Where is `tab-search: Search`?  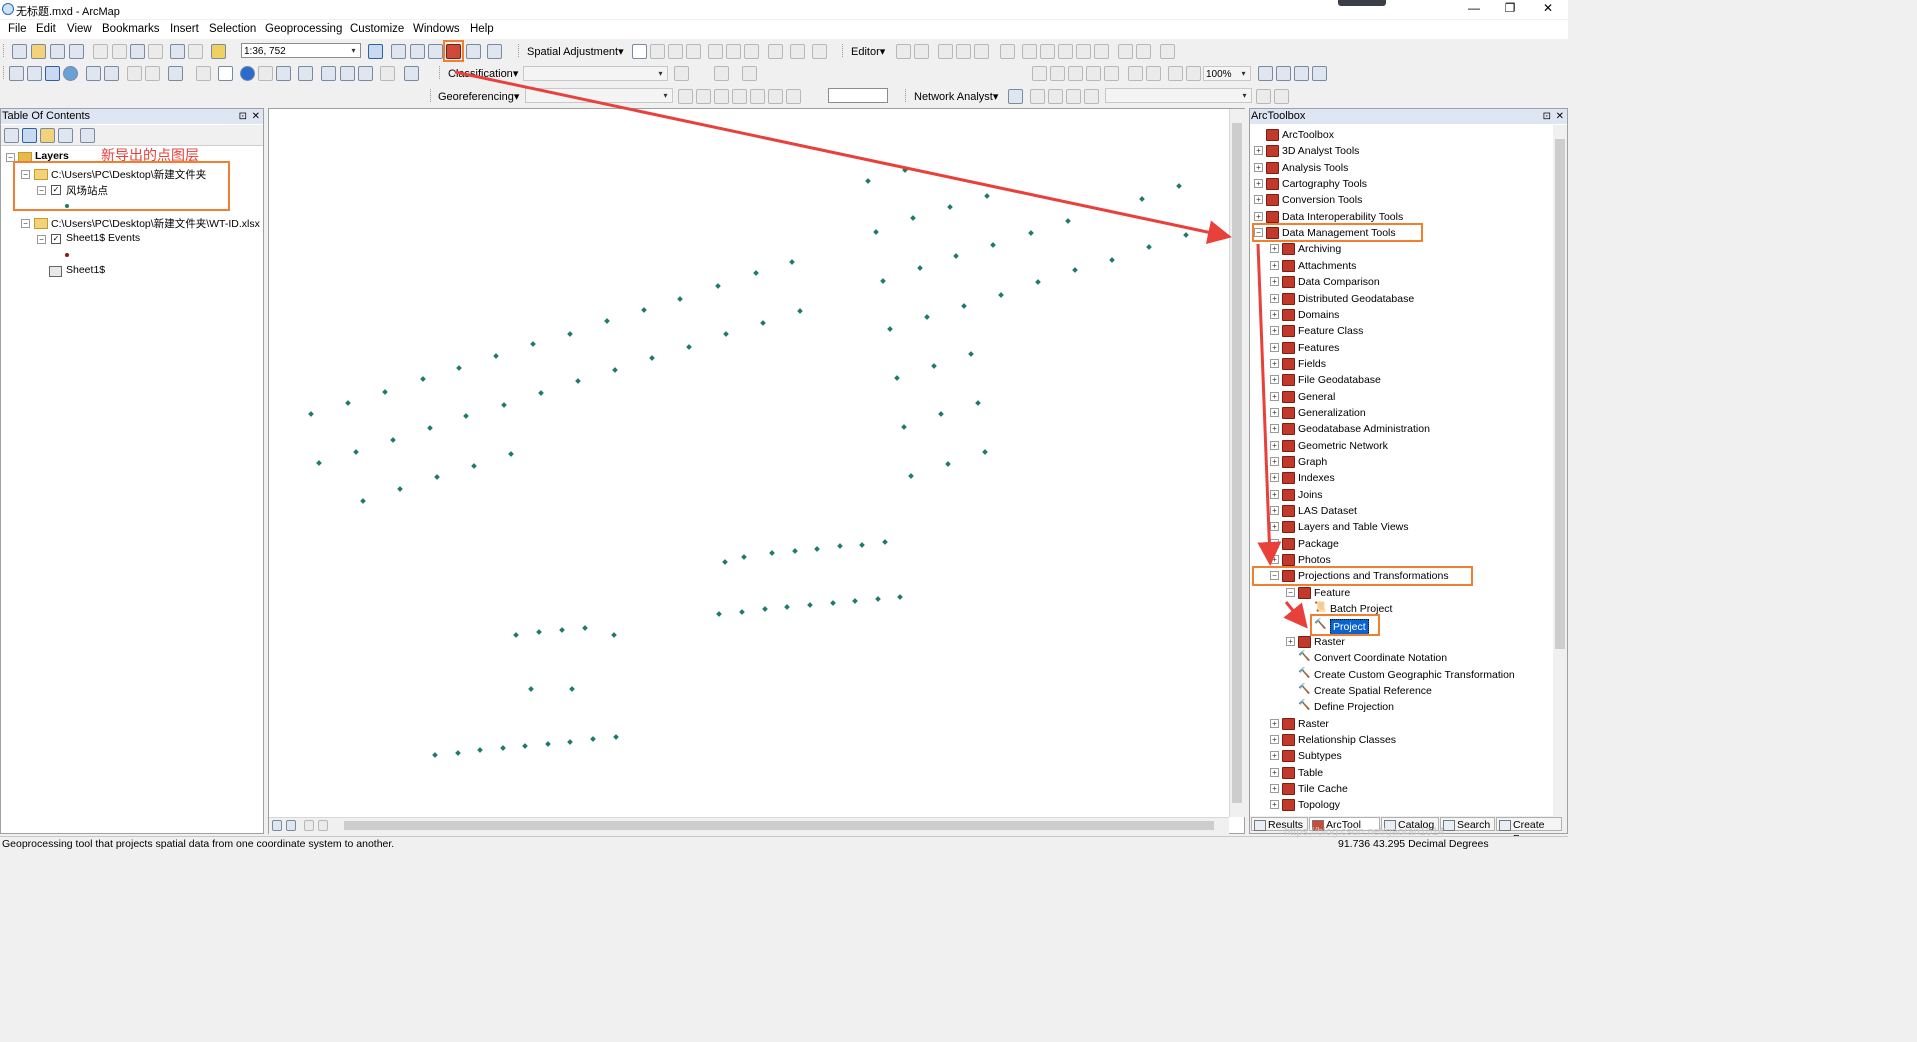 tab-search: Search is located at coordinates (1467, 824).